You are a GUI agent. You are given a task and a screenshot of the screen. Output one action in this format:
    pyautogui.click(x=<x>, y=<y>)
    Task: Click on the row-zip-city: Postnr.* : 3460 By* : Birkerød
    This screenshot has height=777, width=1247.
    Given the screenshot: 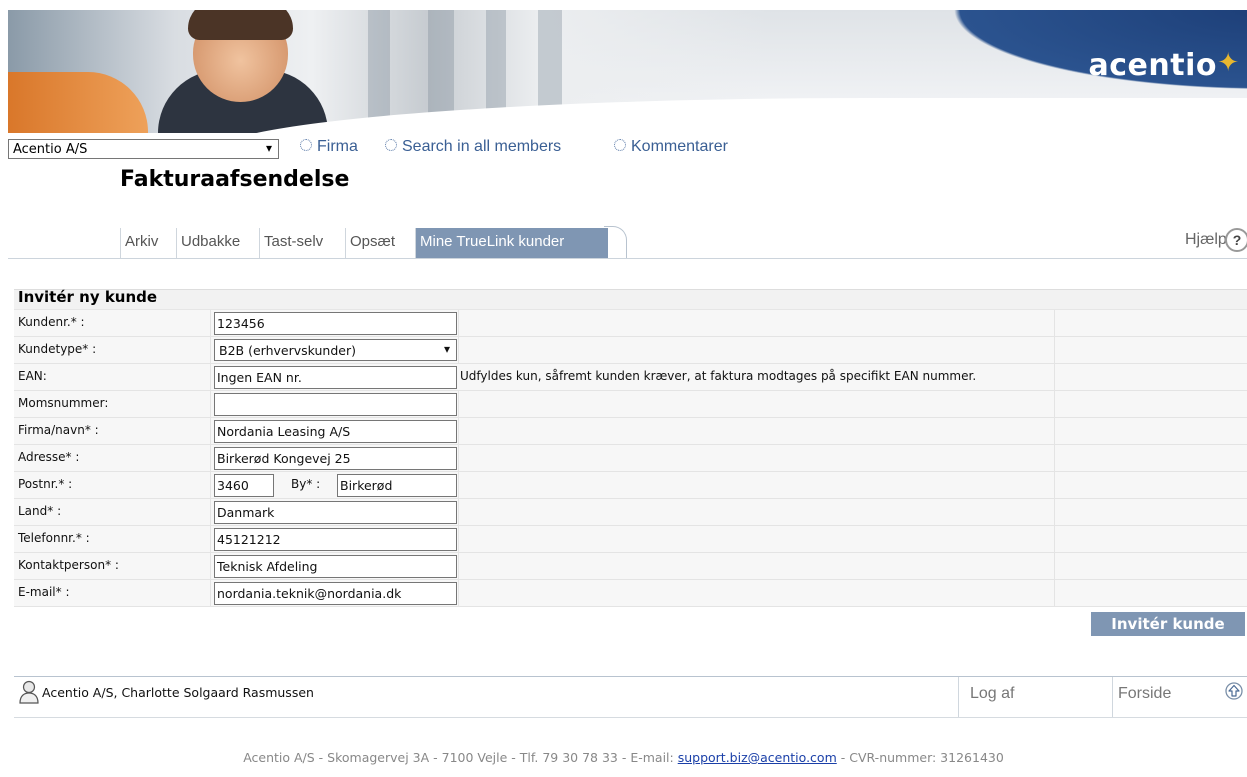 What is the action you would take?
    pyautogui.click(x=630, y=485)
    